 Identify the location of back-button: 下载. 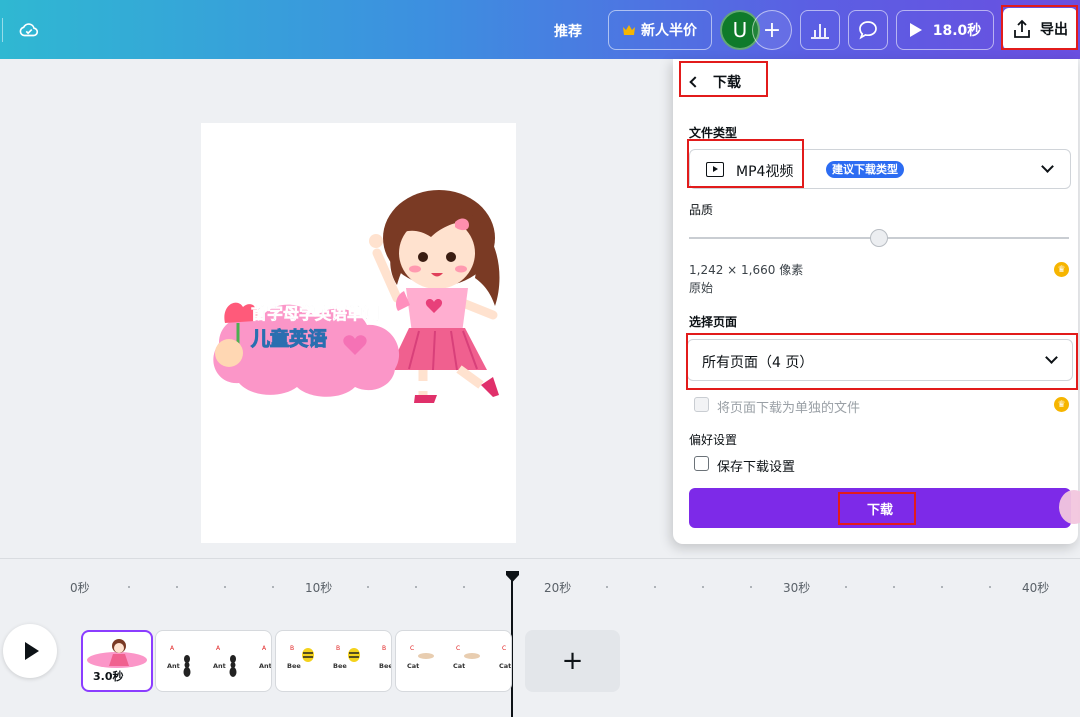
(724, 82).